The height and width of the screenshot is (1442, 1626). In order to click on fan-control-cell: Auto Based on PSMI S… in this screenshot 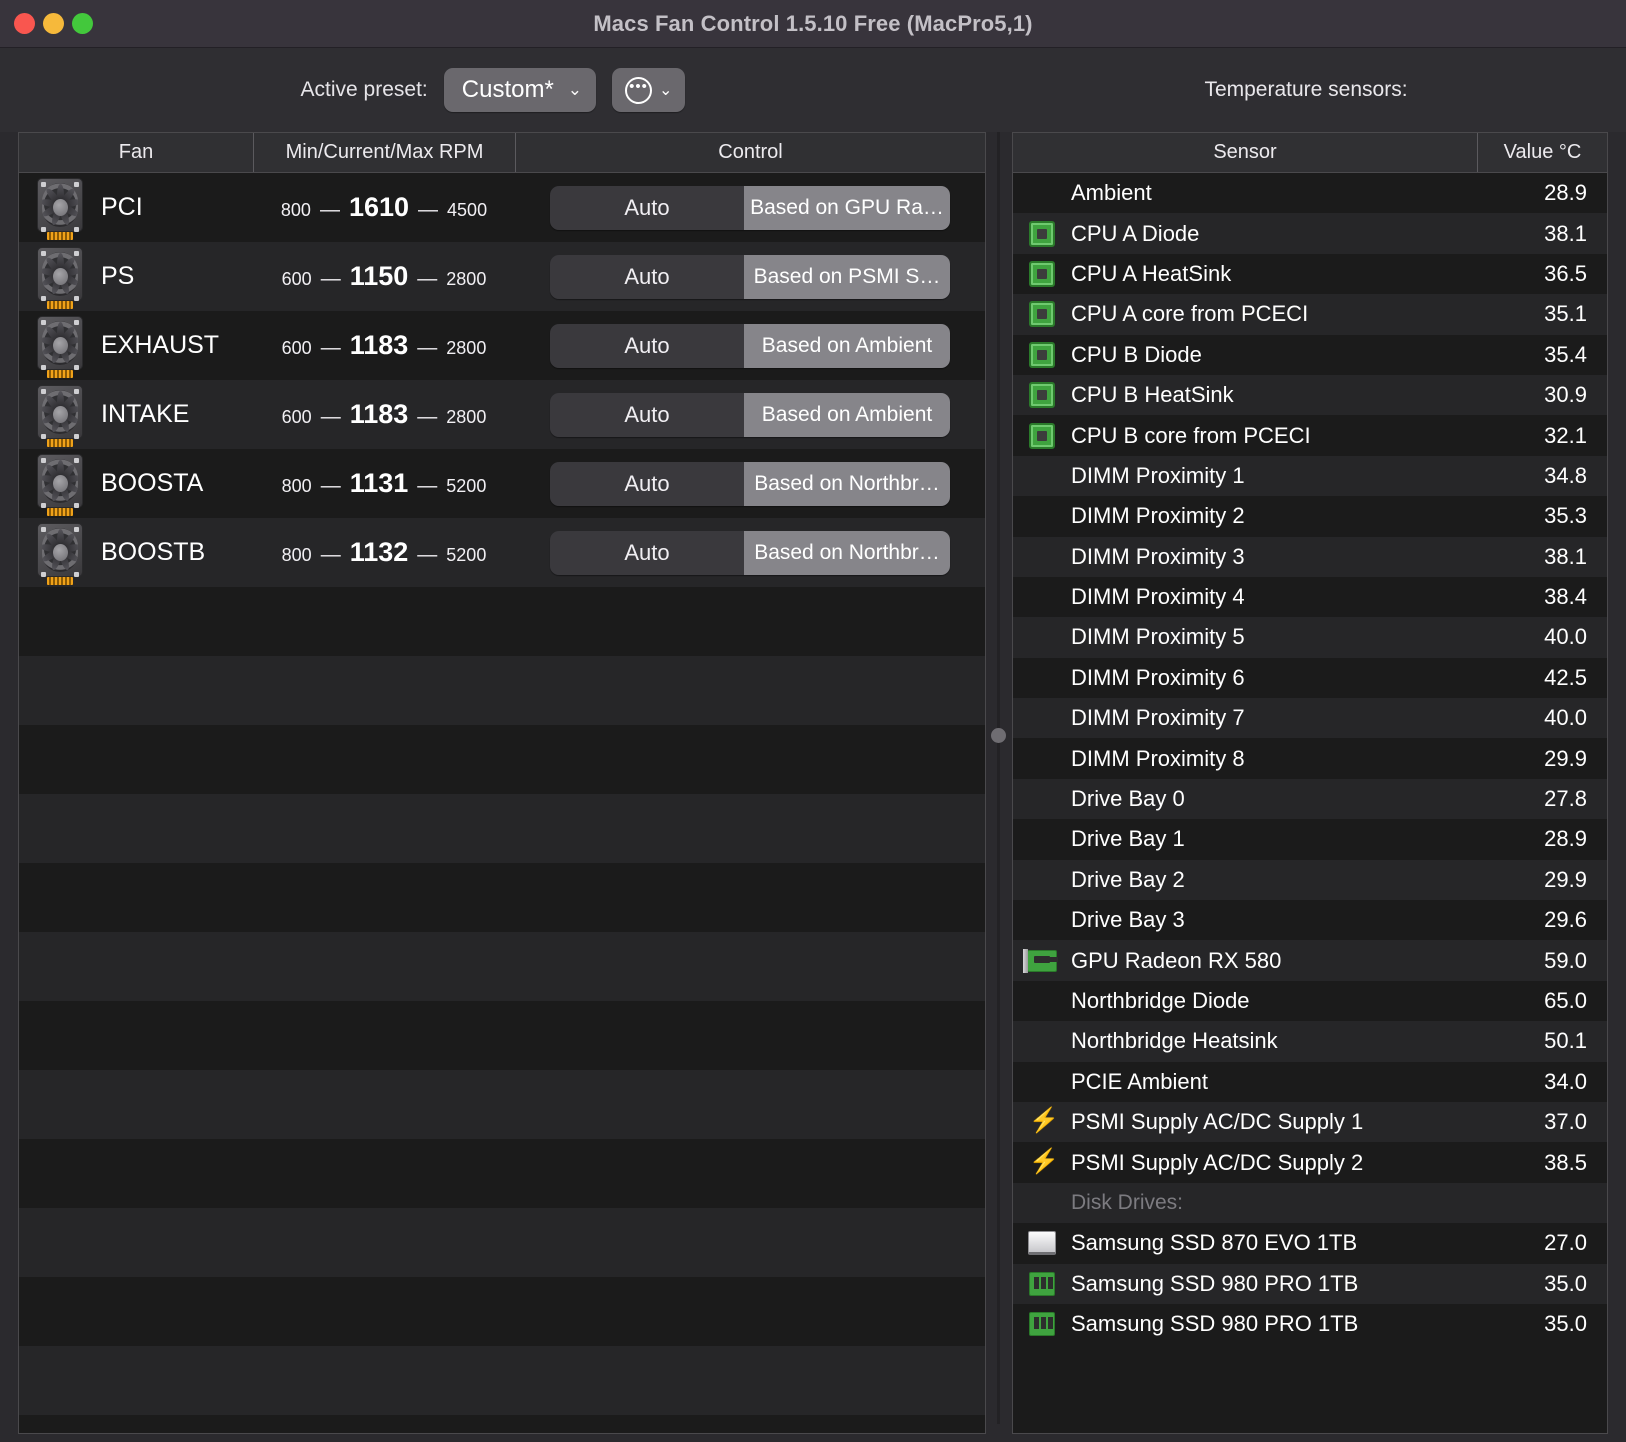, I will do `click(750, 276)`.